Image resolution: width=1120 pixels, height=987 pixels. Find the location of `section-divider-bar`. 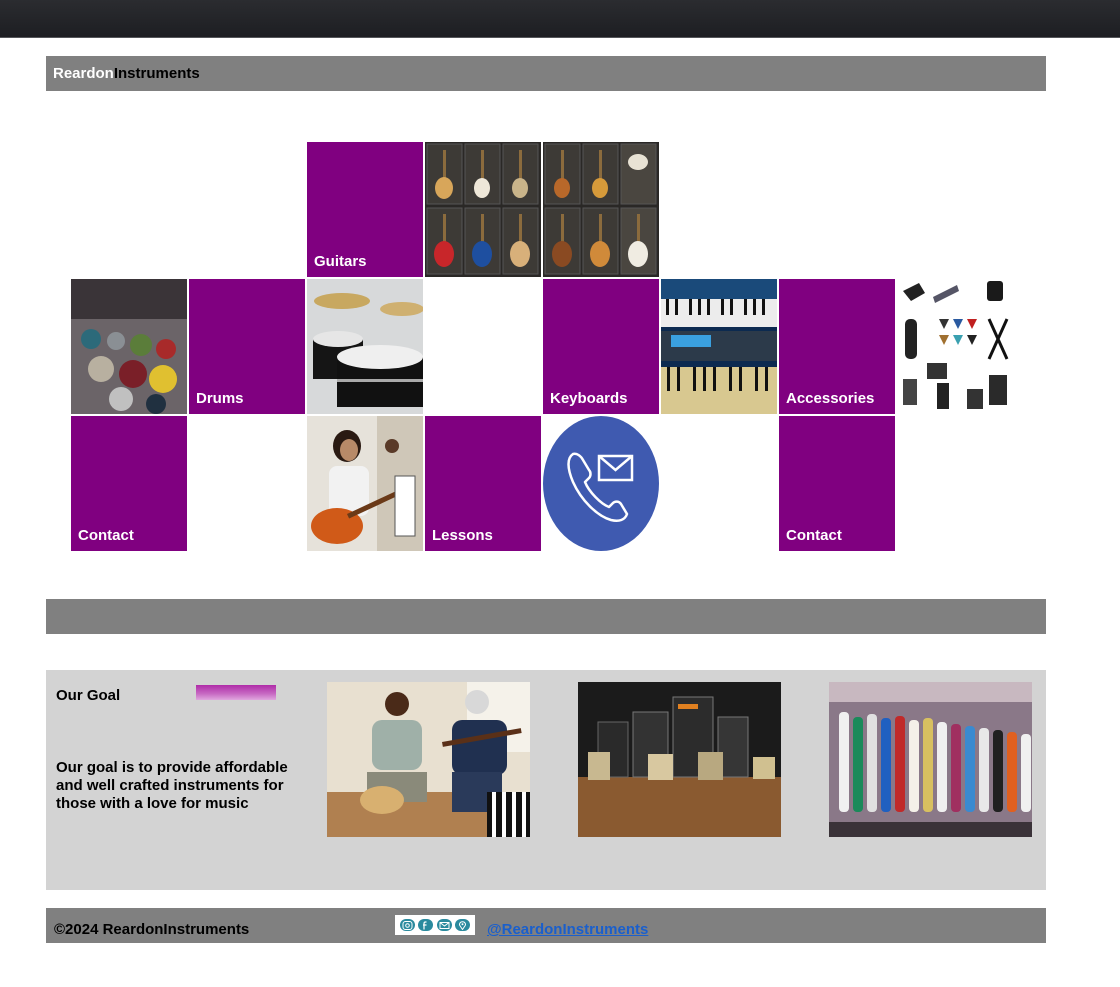

section-divider-bar is located at coordinates (546, 616).